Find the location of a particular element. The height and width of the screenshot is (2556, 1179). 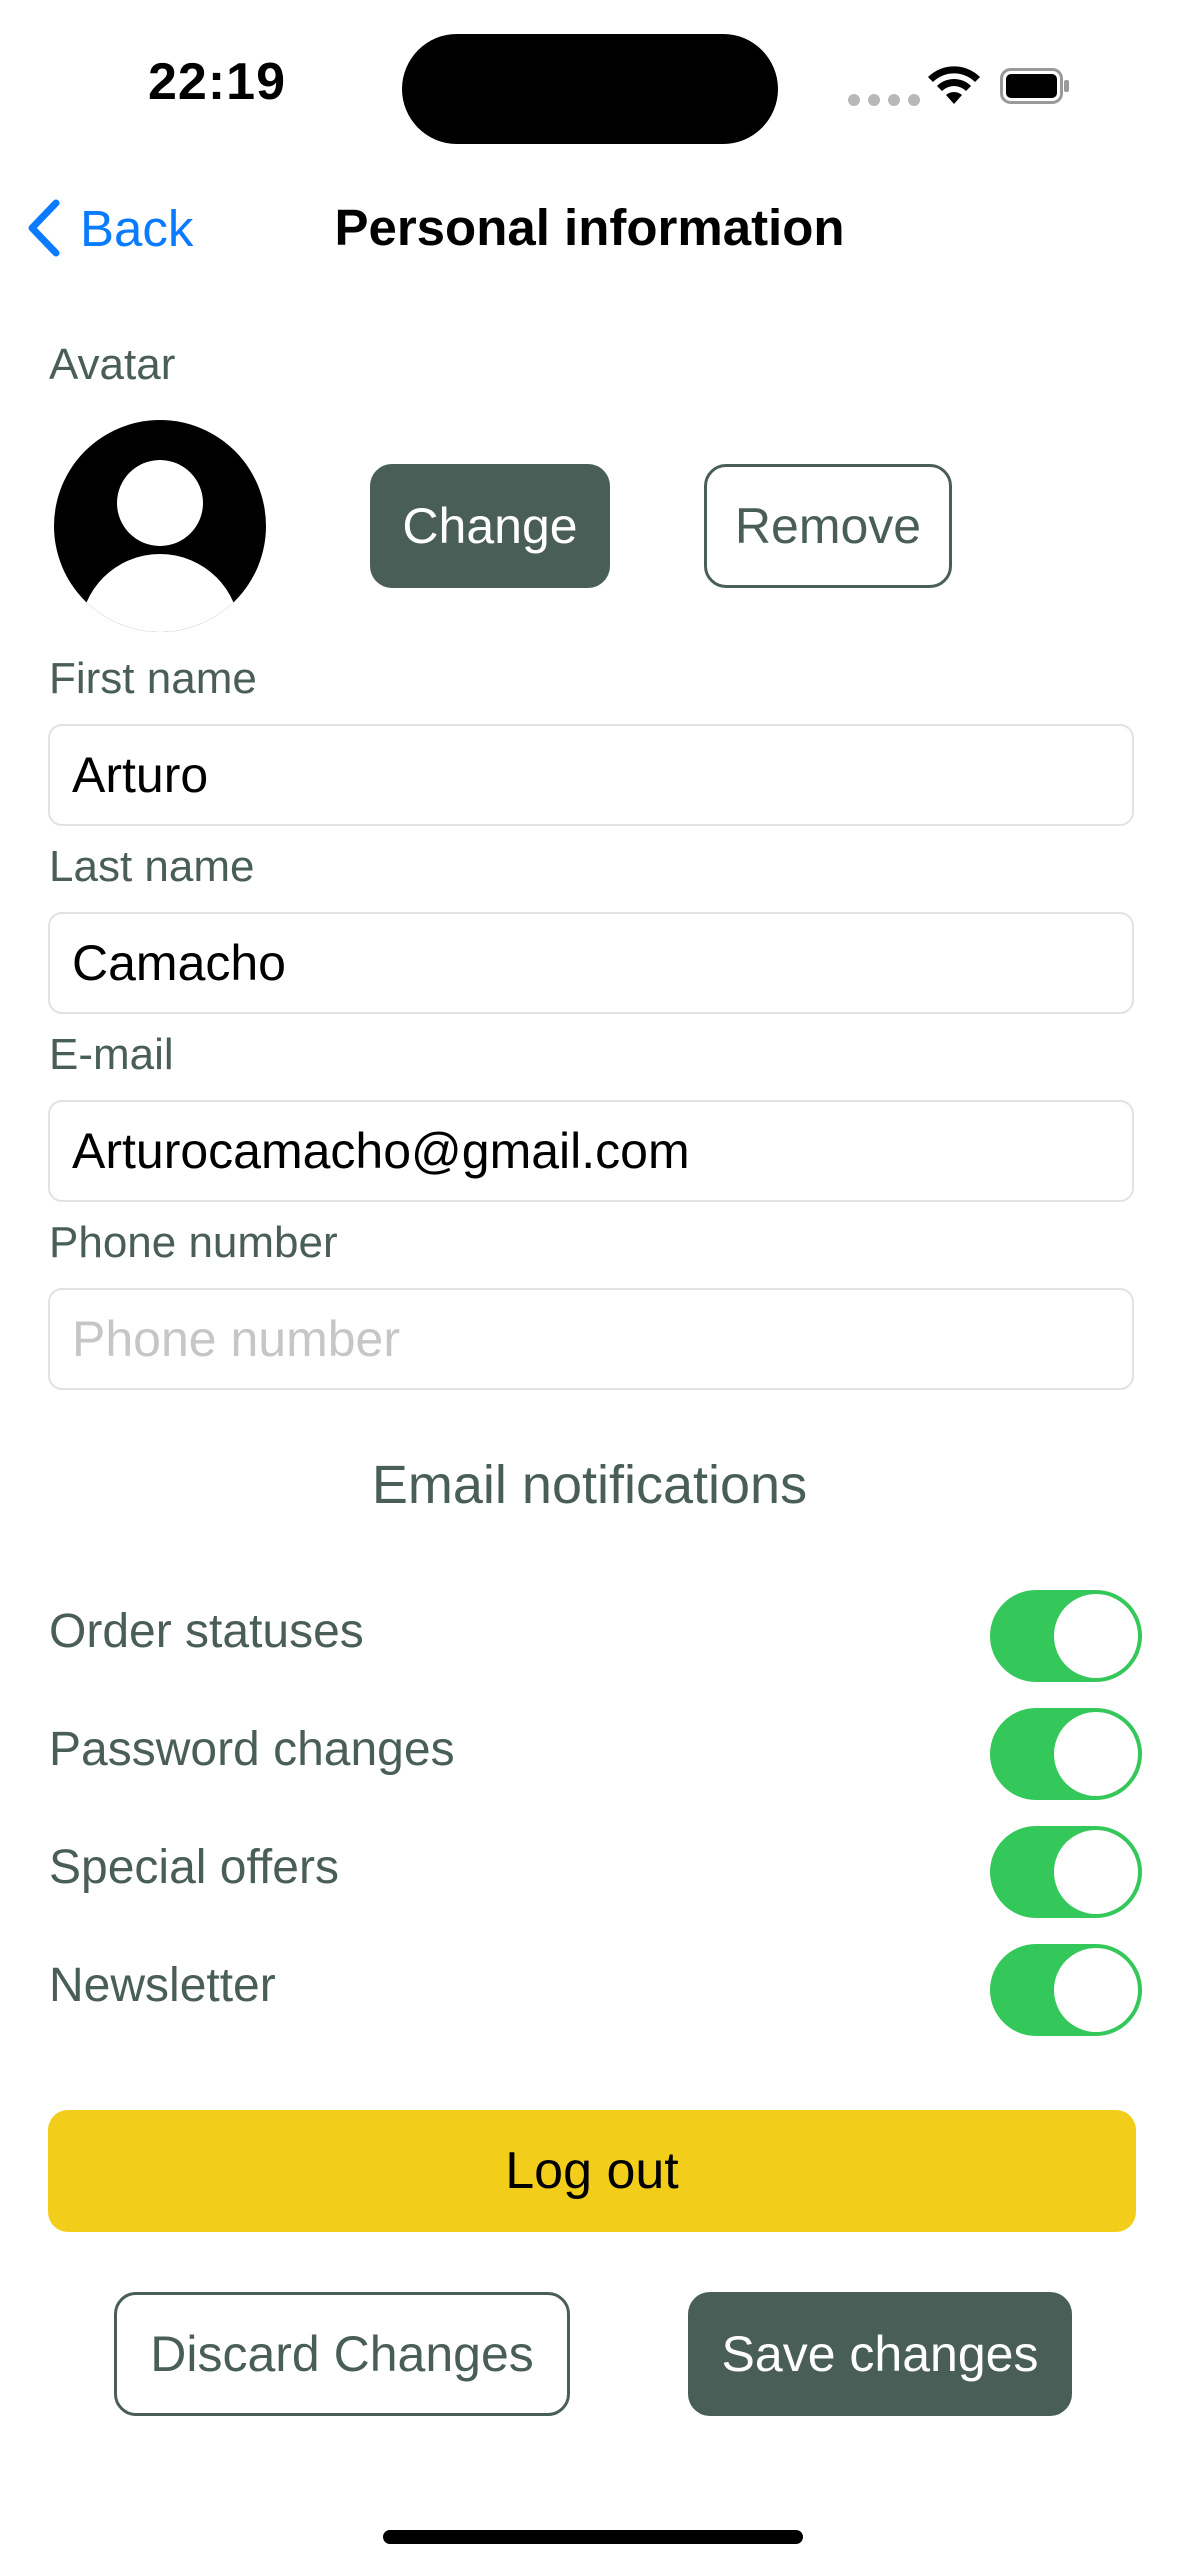

cellular-signal-icon is located at coordinates (884, 100).